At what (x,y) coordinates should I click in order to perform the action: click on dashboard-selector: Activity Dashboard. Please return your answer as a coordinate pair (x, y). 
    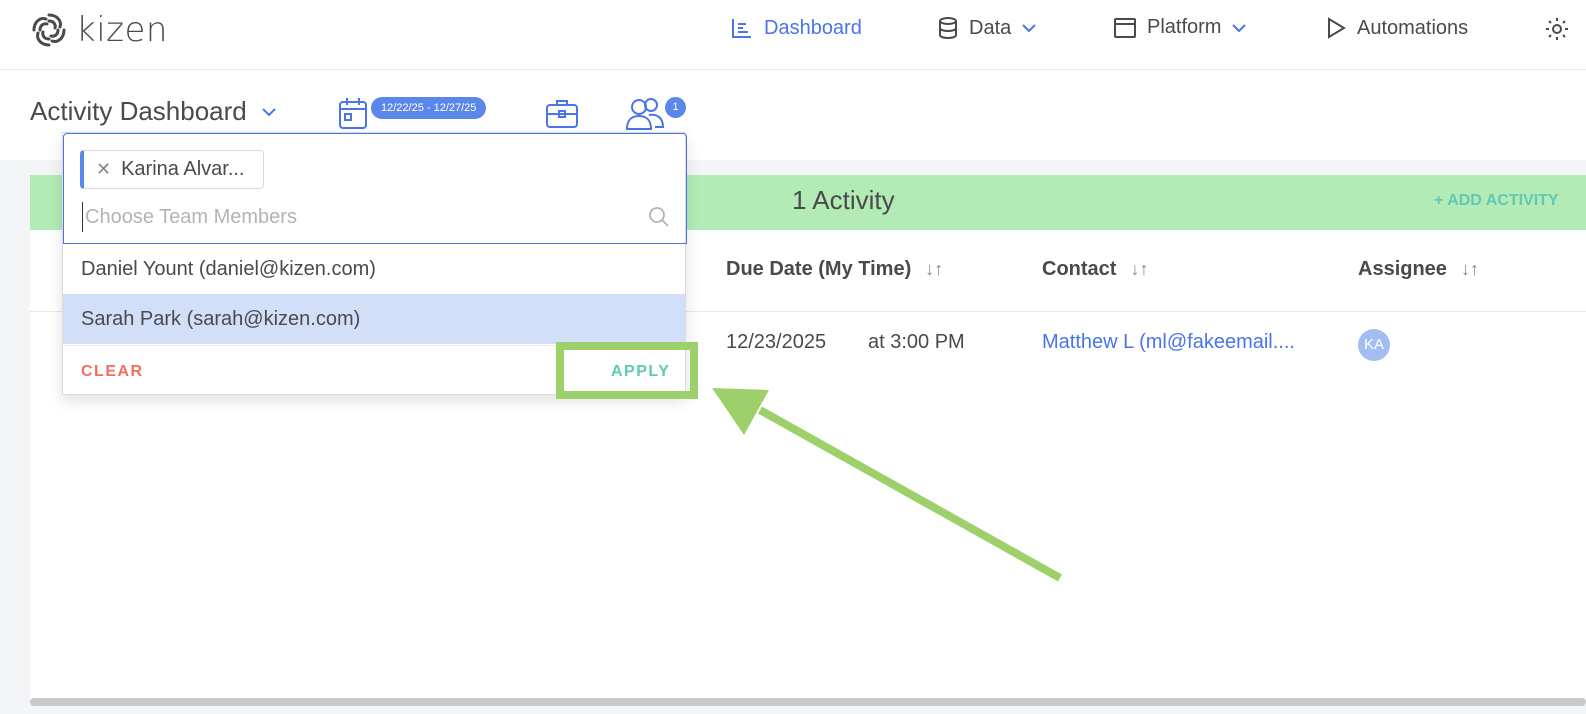
    Looking at the image, I should click on (153, 111).